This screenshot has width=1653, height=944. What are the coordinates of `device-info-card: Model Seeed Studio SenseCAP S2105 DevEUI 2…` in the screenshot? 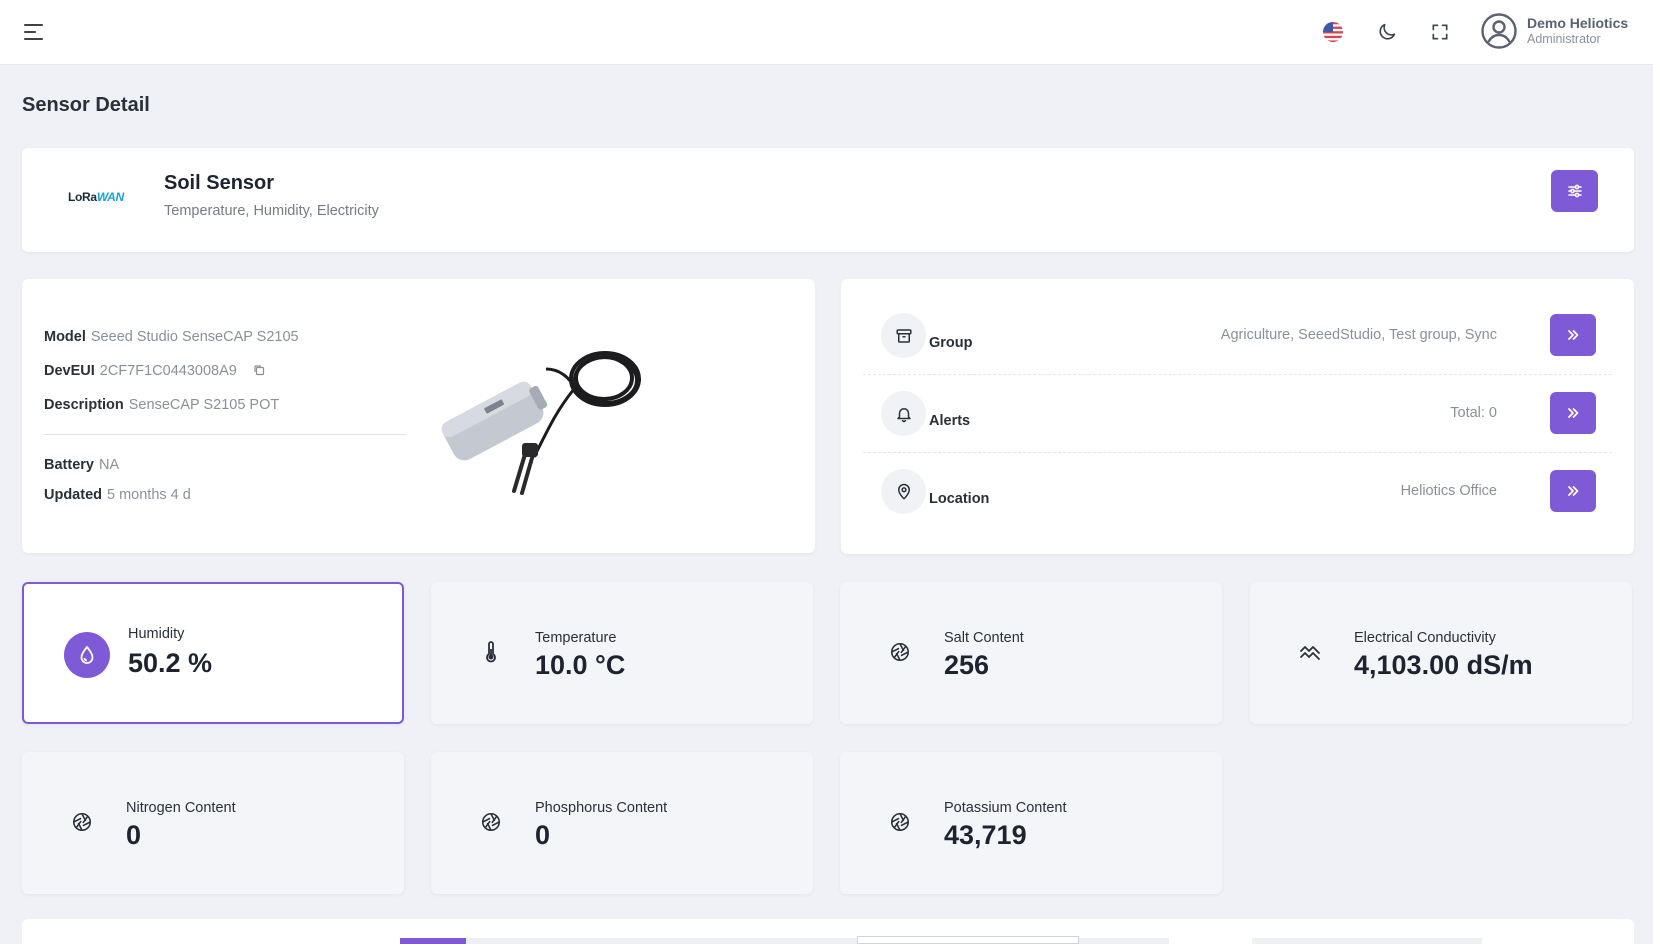 It's located at (418, 416).